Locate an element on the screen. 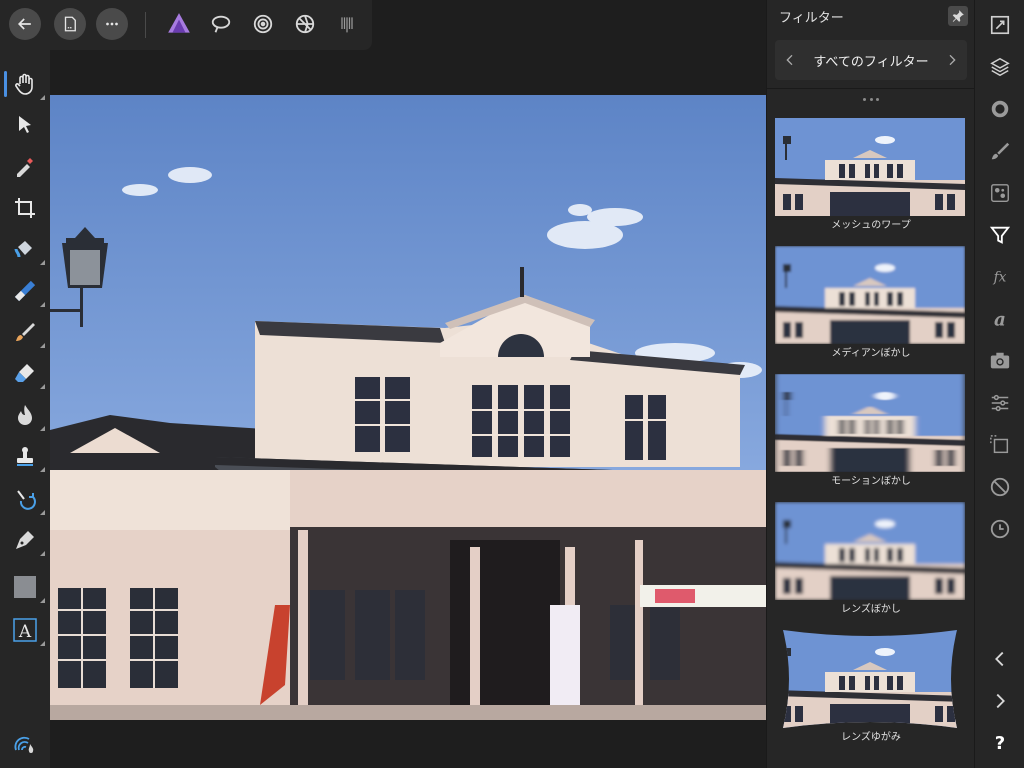  filter-label: レンズゆがみ is located at coordinates (871, 737).